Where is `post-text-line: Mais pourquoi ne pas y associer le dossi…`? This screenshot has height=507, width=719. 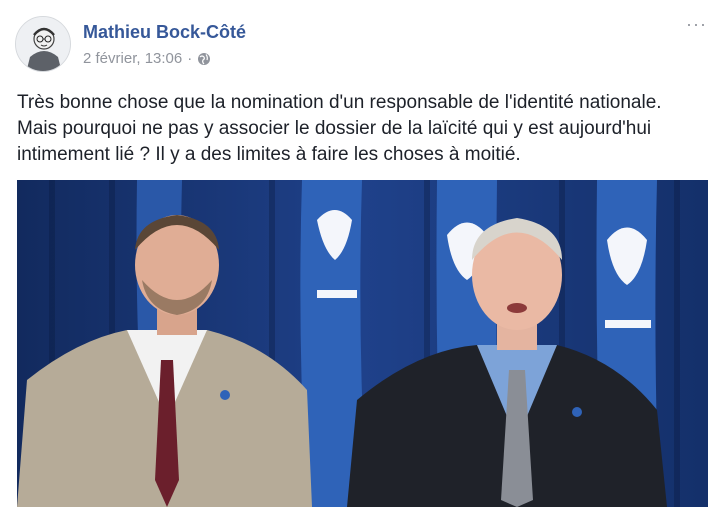
post-text-line: Mais pourquoi ne pas y associer le dossi… is located at coordinates (334, 128).